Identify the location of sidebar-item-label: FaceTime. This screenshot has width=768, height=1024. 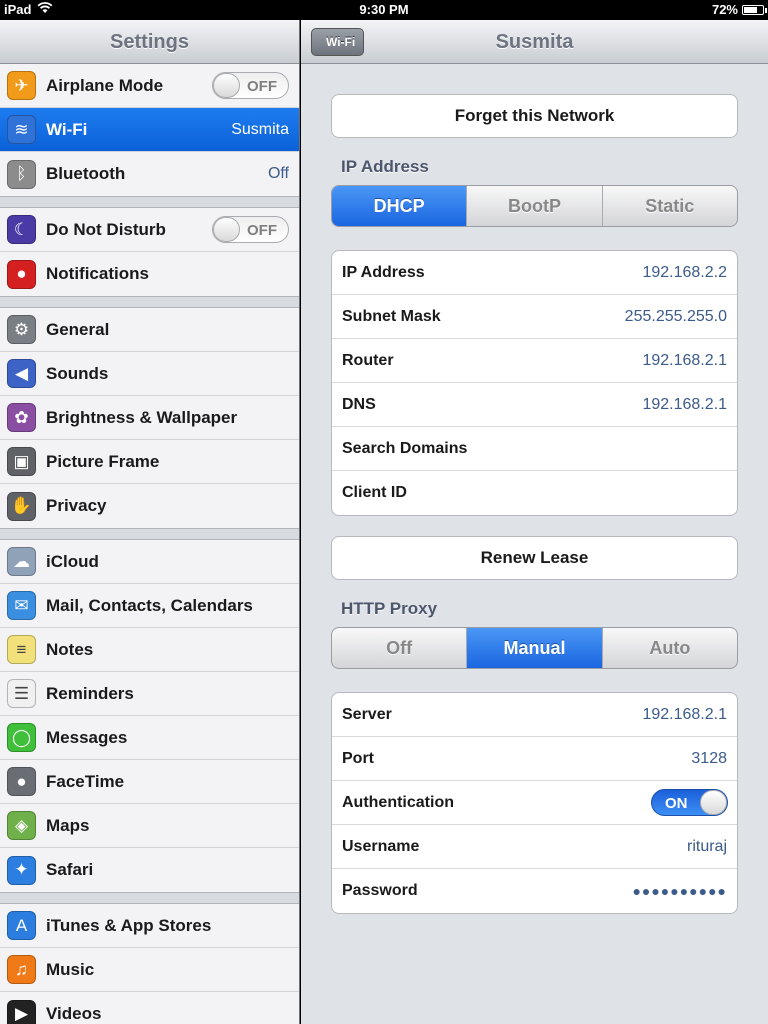
(85, 781).